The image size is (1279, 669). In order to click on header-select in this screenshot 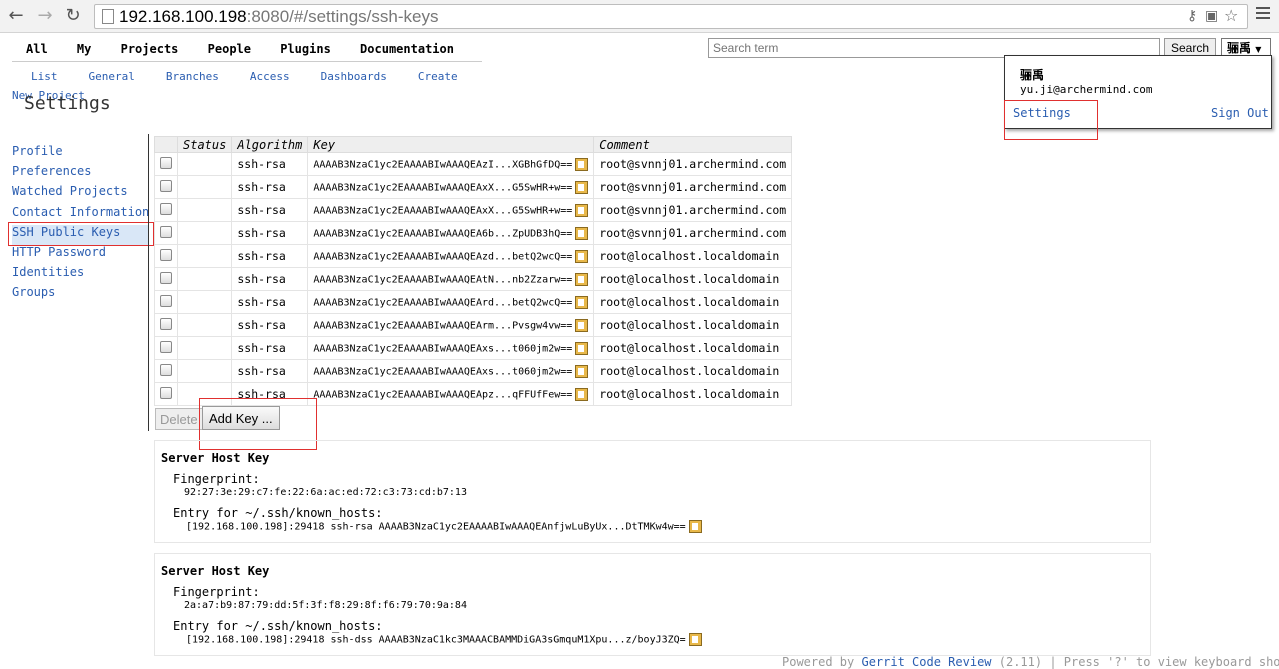, I will do `click(166, 144)`.